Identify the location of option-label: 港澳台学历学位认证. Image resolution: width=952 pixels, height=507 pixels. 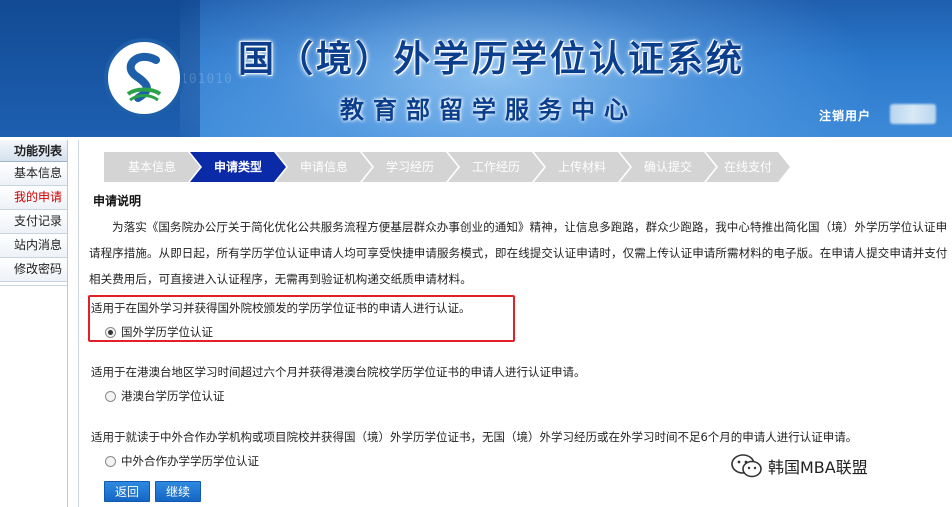
(173, 396).